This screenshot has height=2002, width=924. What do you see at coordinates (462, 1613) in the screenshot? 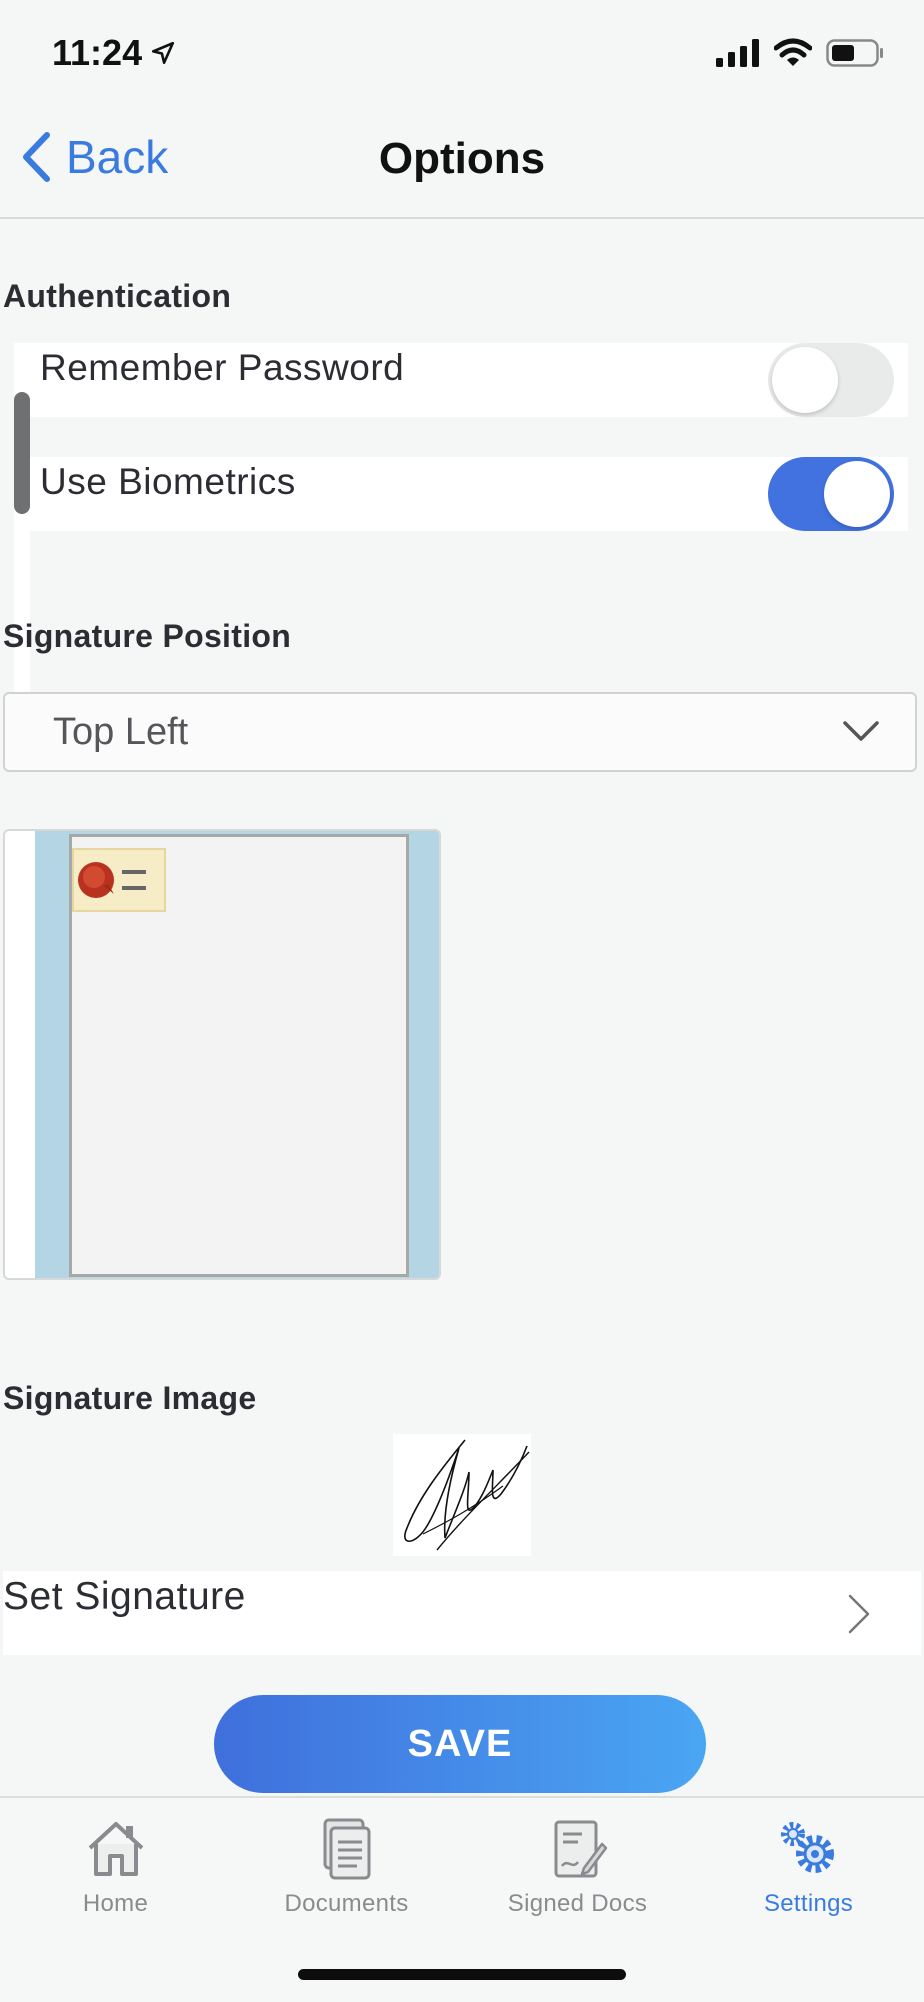
I see `set-signature-row: Set Signature` at bounding box center [462, 1613].